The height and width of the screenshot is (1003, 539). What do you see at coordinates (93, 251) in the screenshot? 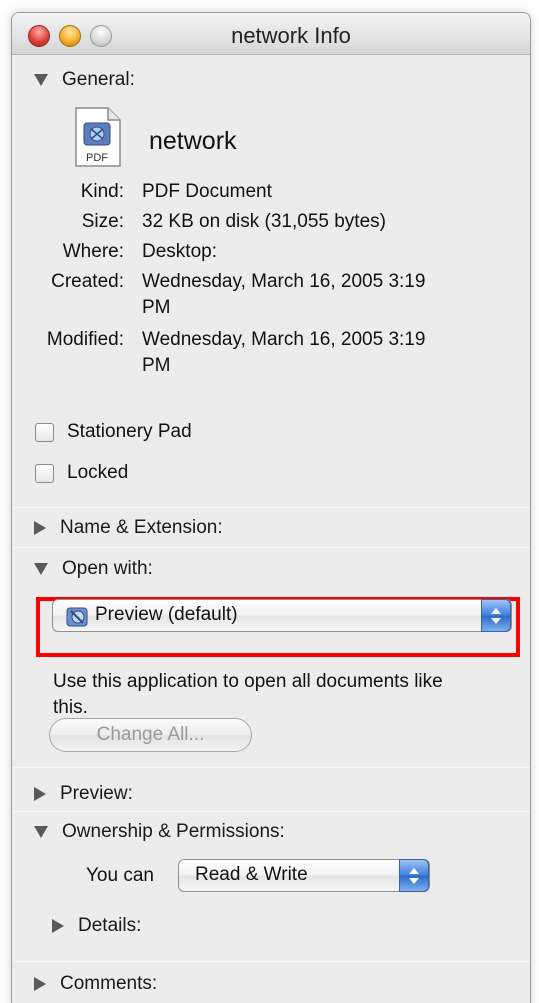
I see `where-label: Where:` at bounding box center [93, 251].